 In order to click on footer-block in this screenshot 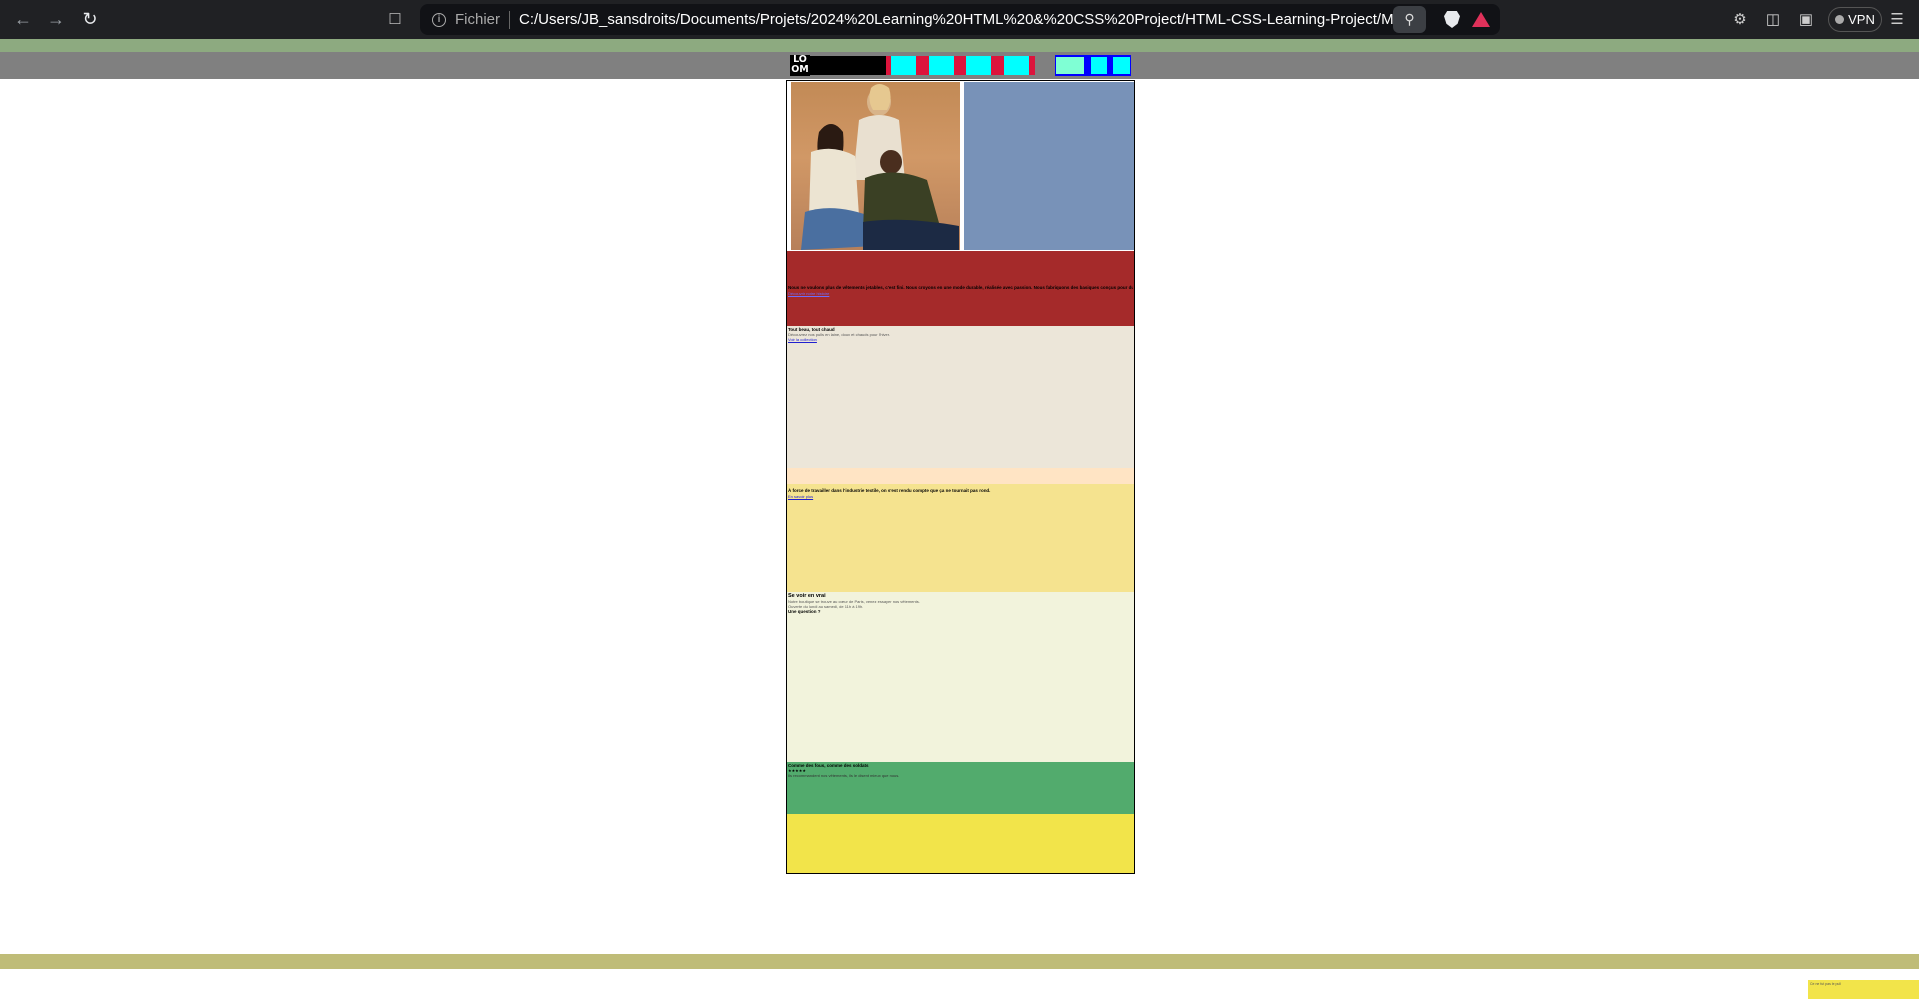, I will do `click(960, 843)`.